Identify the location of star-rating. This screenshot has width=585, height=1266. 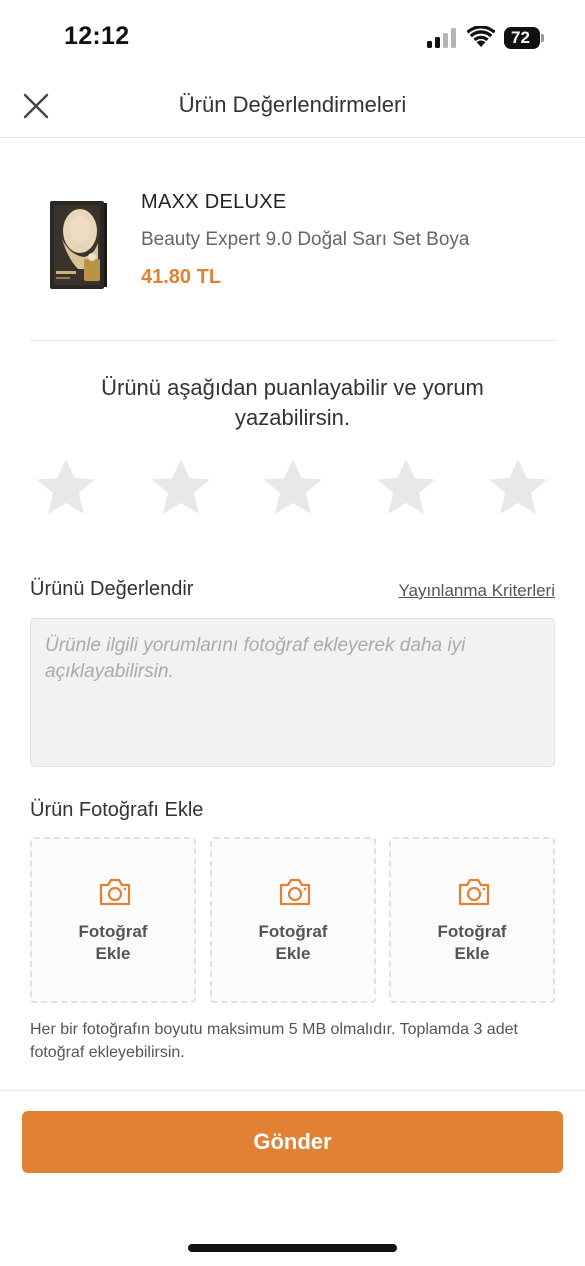
(292, 489).